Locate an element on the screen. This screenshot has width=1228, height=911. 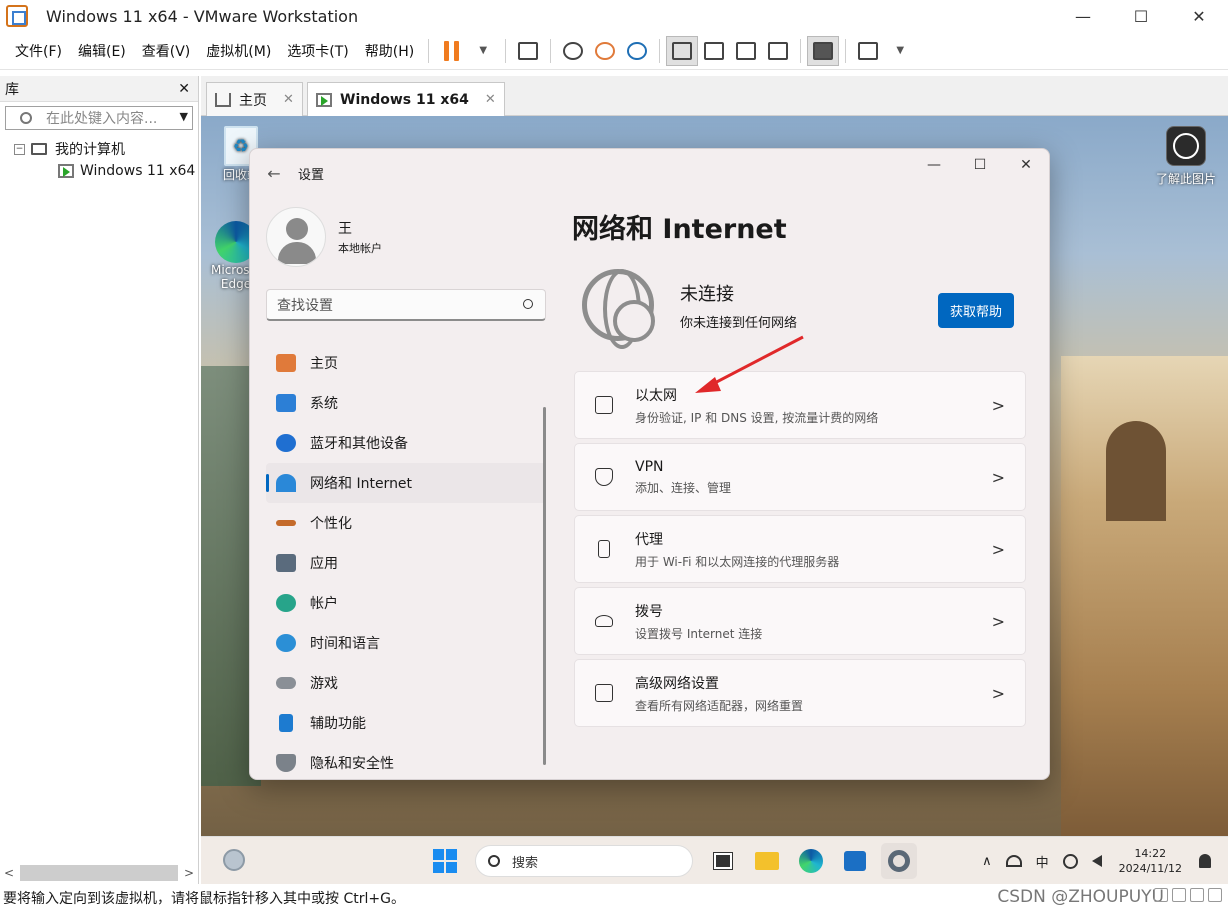
menu-edit: 编辑(E) is located at coordinates (102, 51).